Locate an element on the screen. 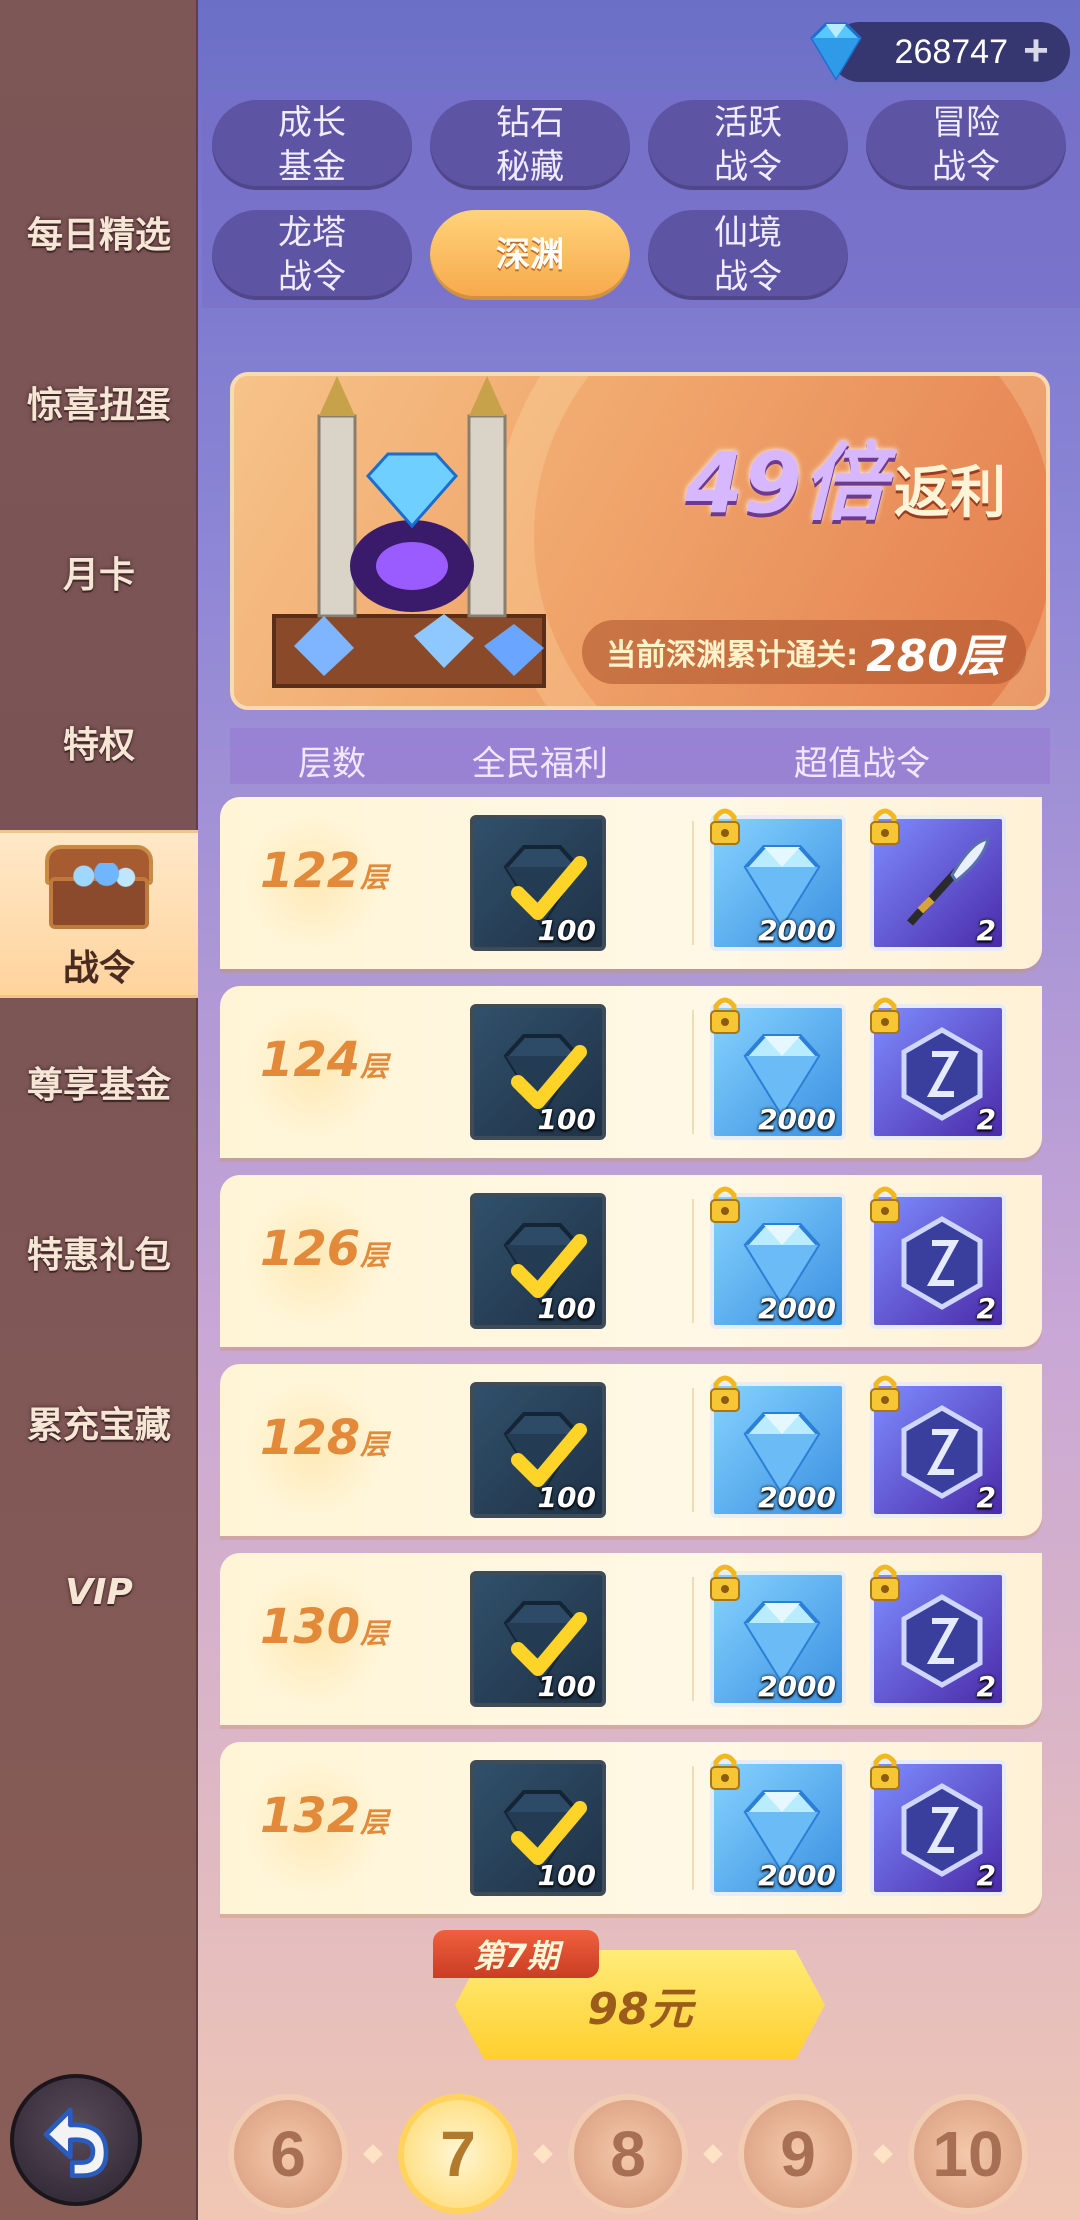  period-tag-label: 第7期 is located at coordinates (516, 1956).